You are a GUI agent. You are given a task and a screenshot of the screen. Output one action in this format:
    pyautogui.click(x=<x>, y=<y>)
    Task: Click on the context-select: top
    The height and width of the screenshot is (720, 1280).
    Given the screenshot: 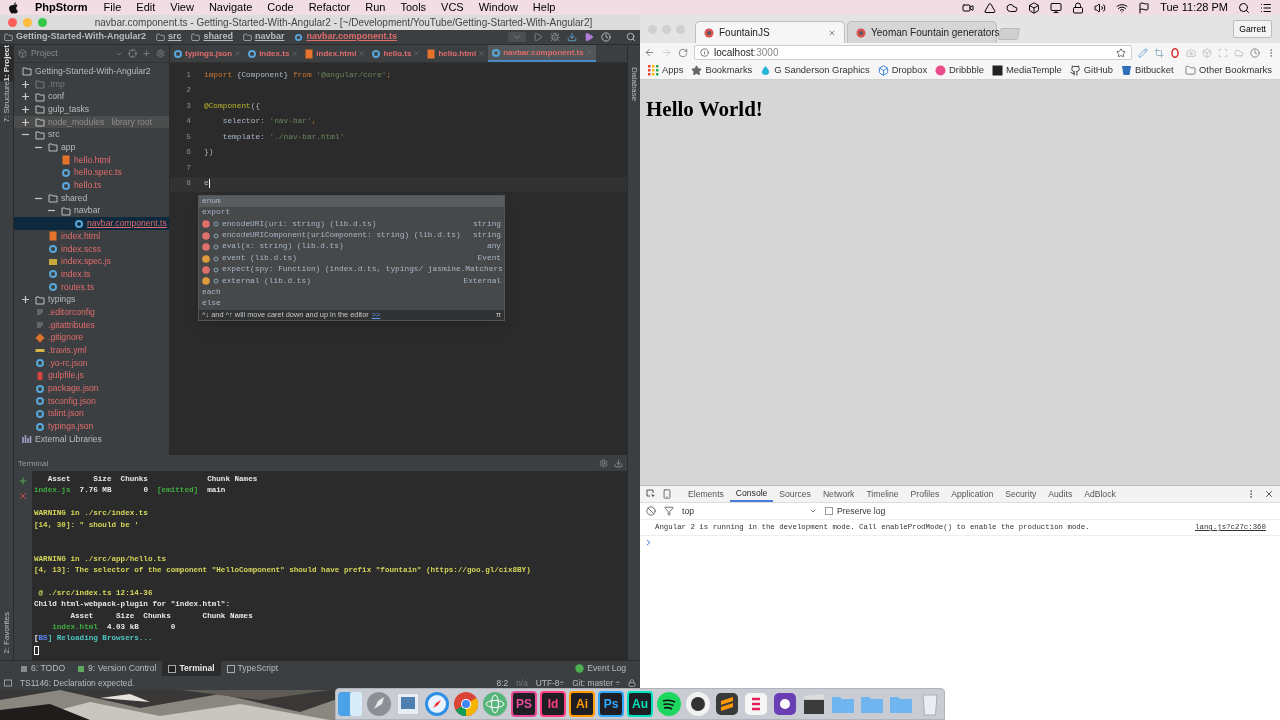 What is the action you would take?
    pyautogui.click(x=749, y=511)
    